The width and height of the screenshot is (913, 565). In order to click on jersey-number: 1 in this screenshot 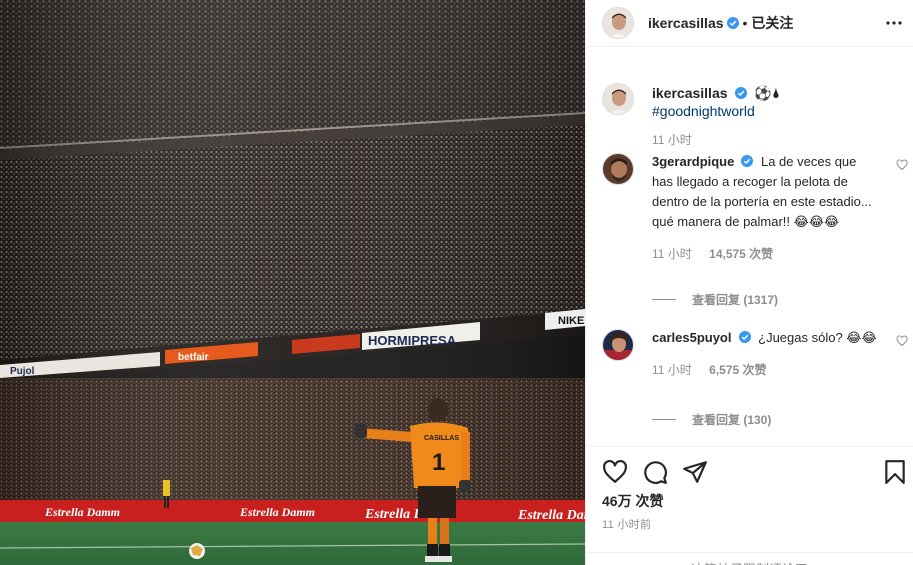, I will do `click(438, 462)`.